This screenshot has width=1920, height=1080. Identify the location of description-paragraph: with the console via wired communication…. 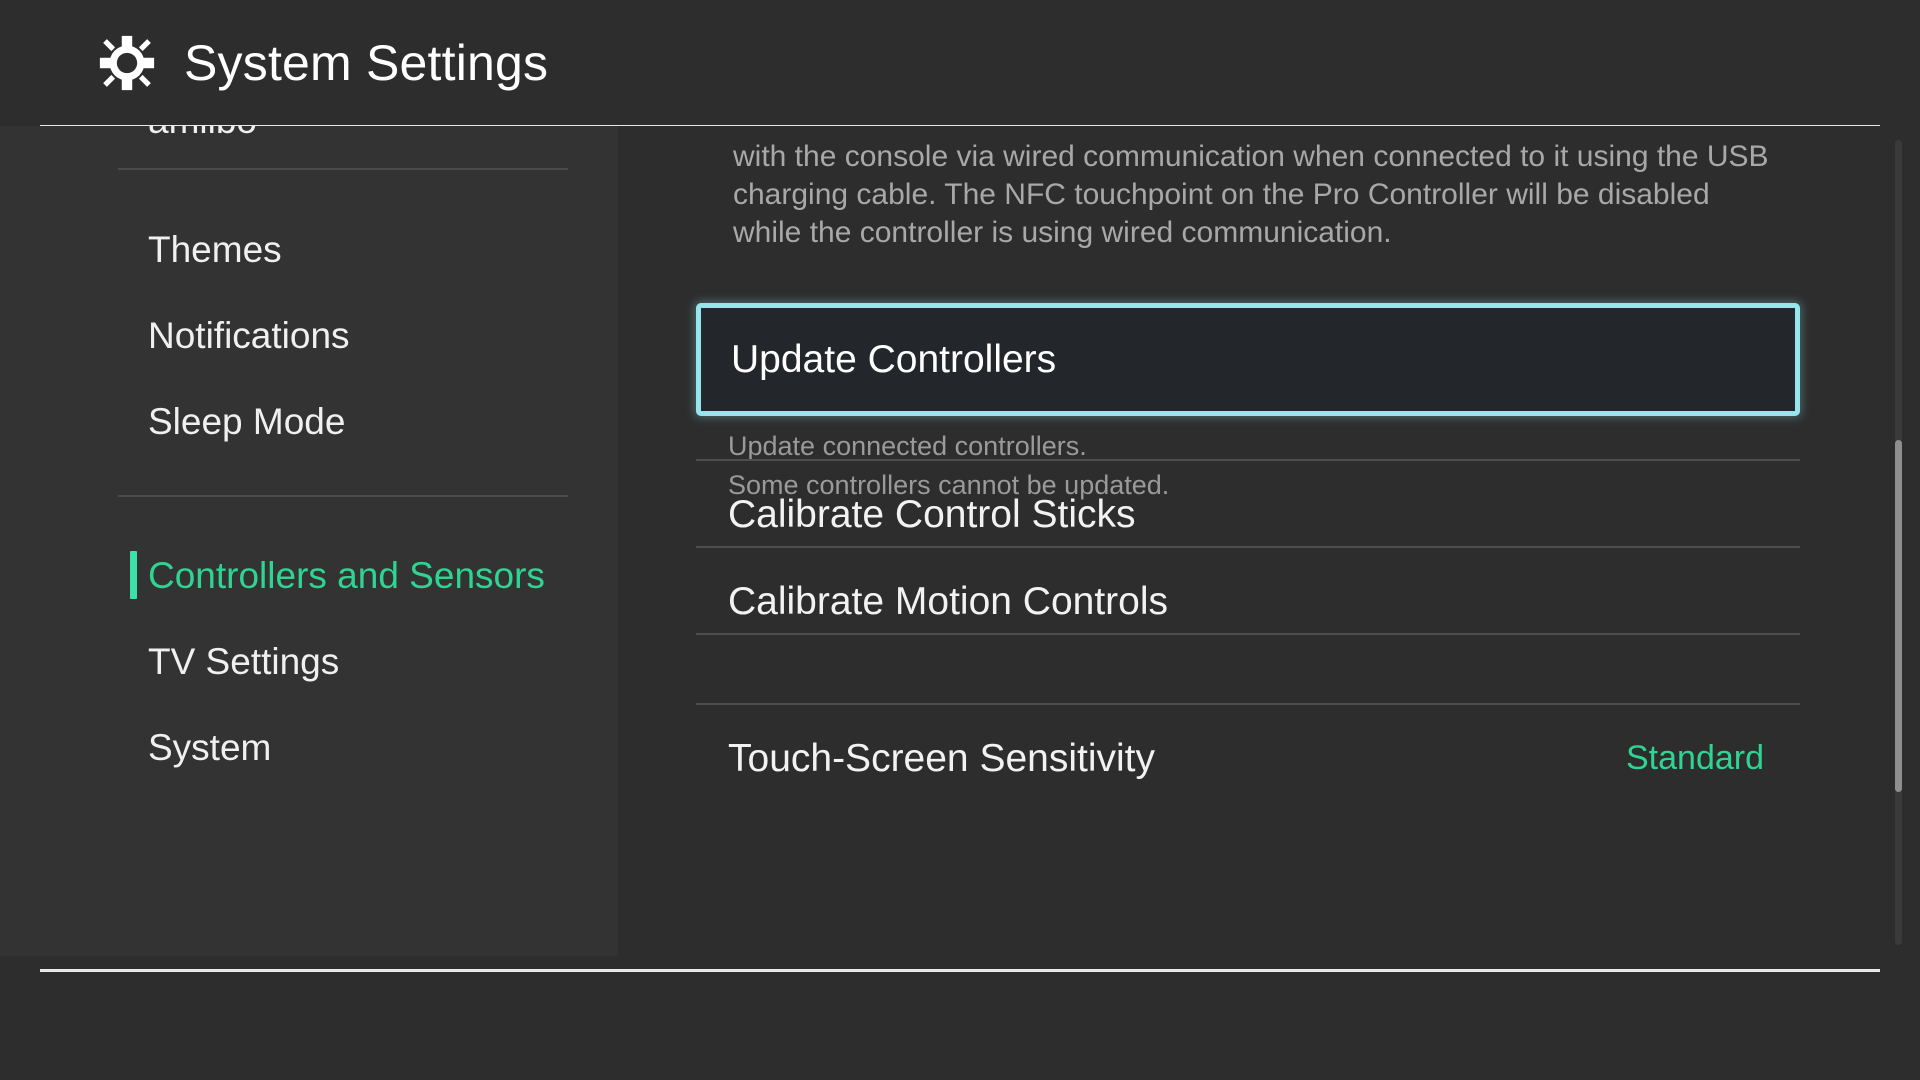
(1263, 195).